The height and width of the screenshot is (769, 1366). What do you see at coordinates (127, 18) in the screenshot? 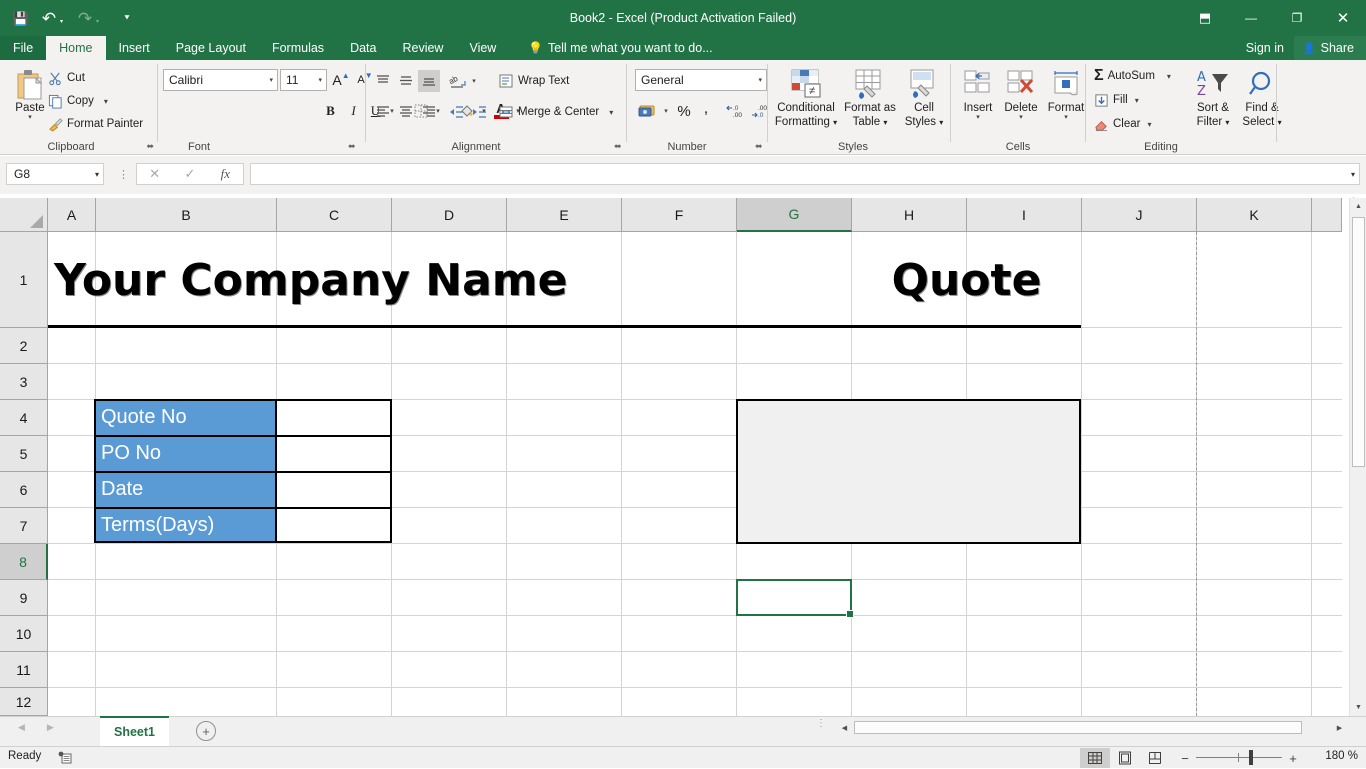
I see `customize-quick-access-icon: ⯆` at bounding box center [127, 18].